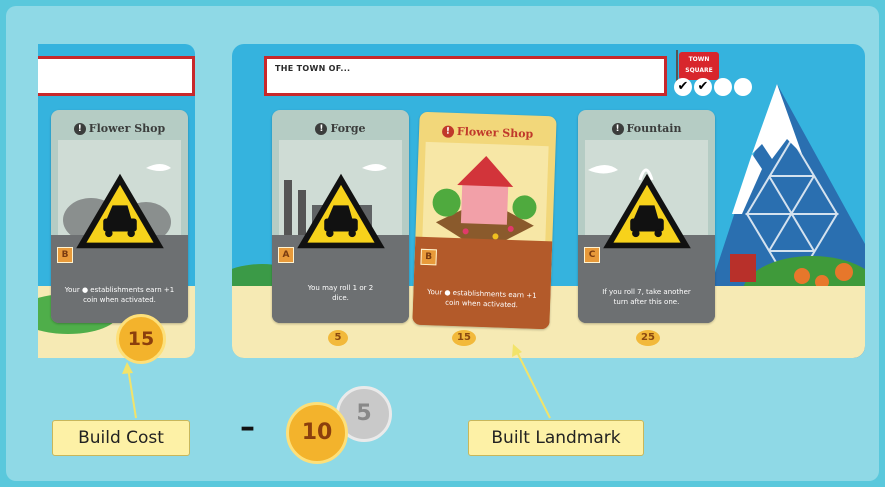 This screenshot has height=487, width=885. I want to click on minus-sign: –, so click(247, 427).